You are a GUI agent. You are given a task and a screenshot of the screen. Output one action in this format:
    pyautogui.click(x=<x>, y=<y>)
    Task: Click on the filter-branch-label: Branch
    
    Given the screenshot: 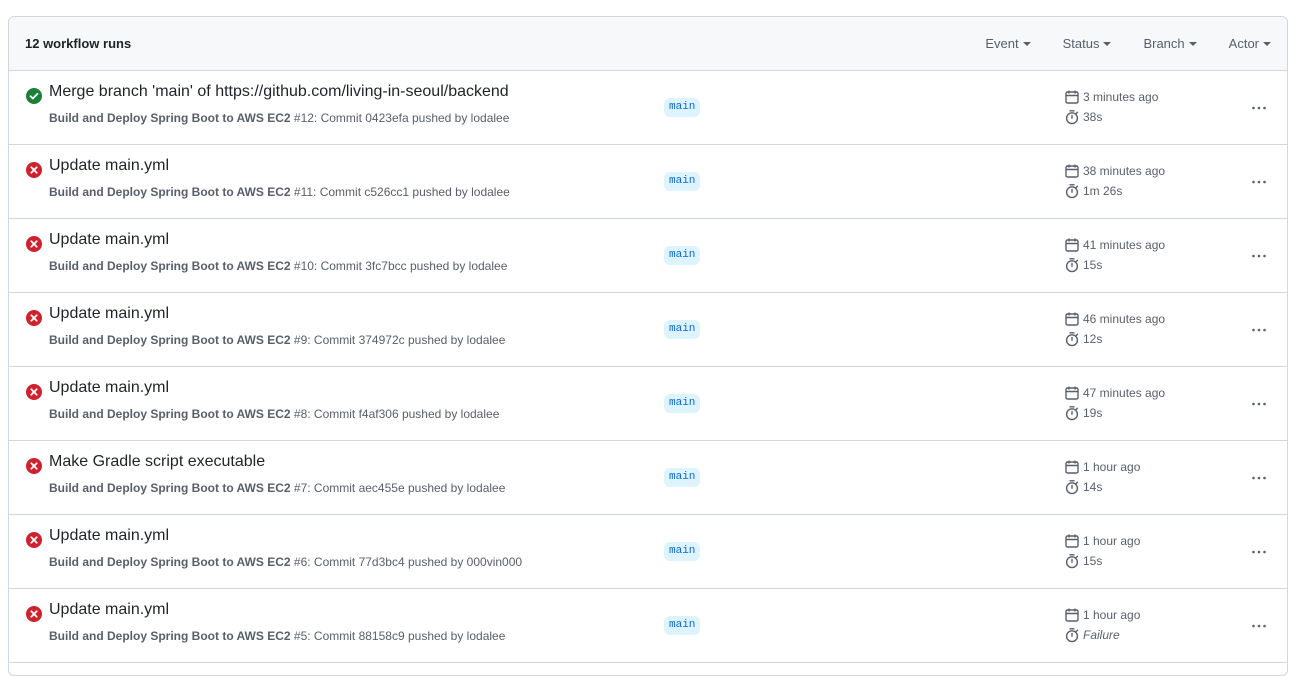 What is the action you would take?
    pyautogui.click(x=1164, y=43)
    